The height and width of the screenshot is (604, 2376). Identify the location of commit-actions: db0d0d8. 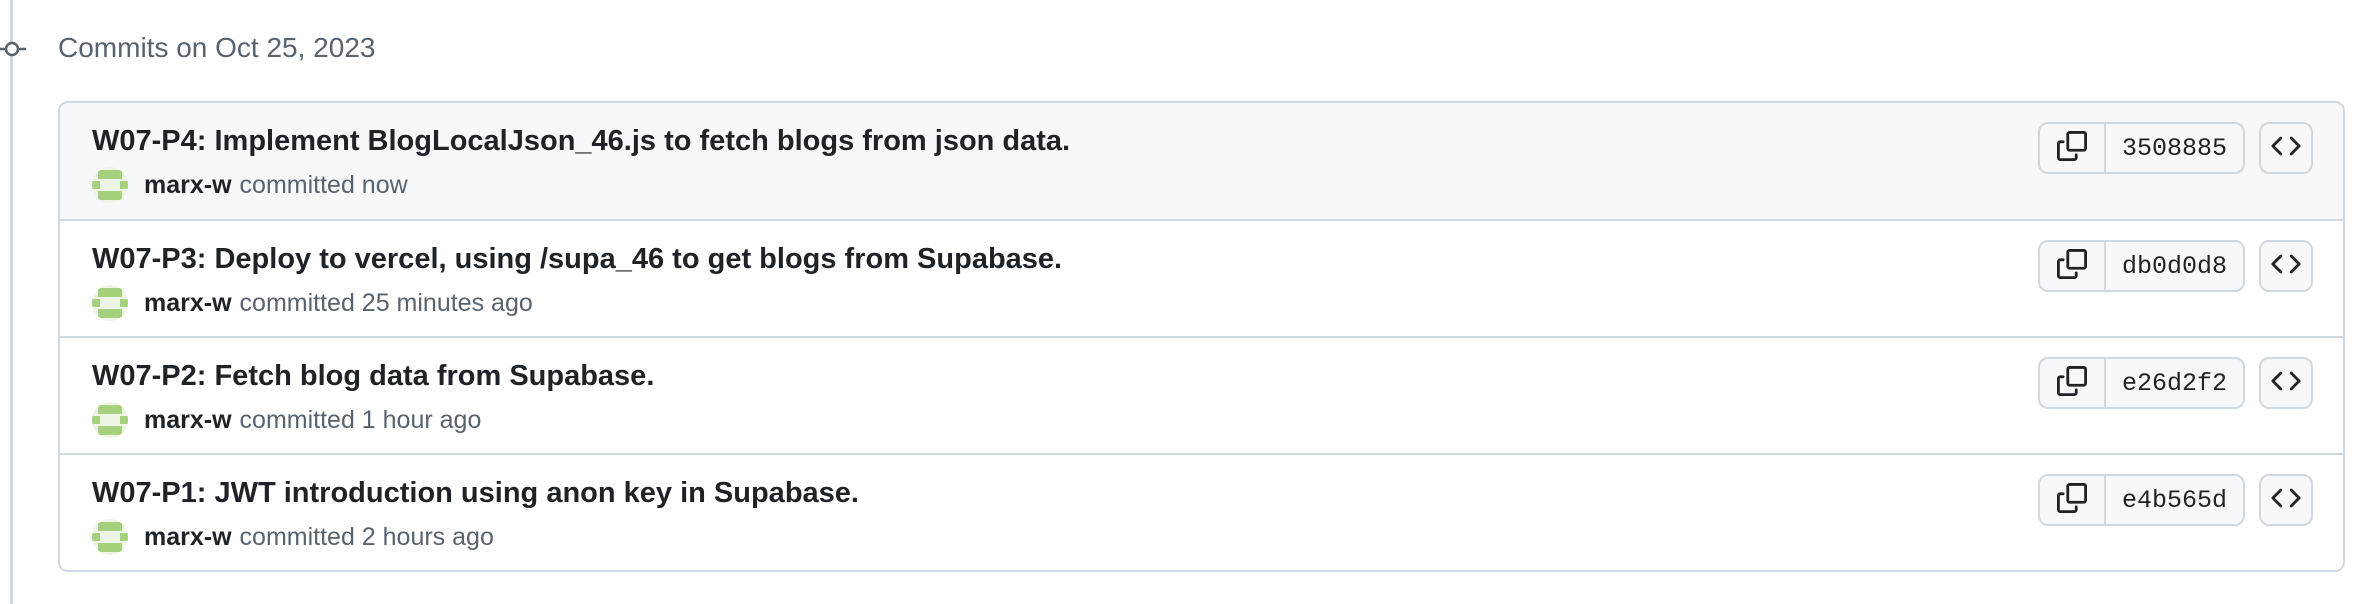
(2175, 266).